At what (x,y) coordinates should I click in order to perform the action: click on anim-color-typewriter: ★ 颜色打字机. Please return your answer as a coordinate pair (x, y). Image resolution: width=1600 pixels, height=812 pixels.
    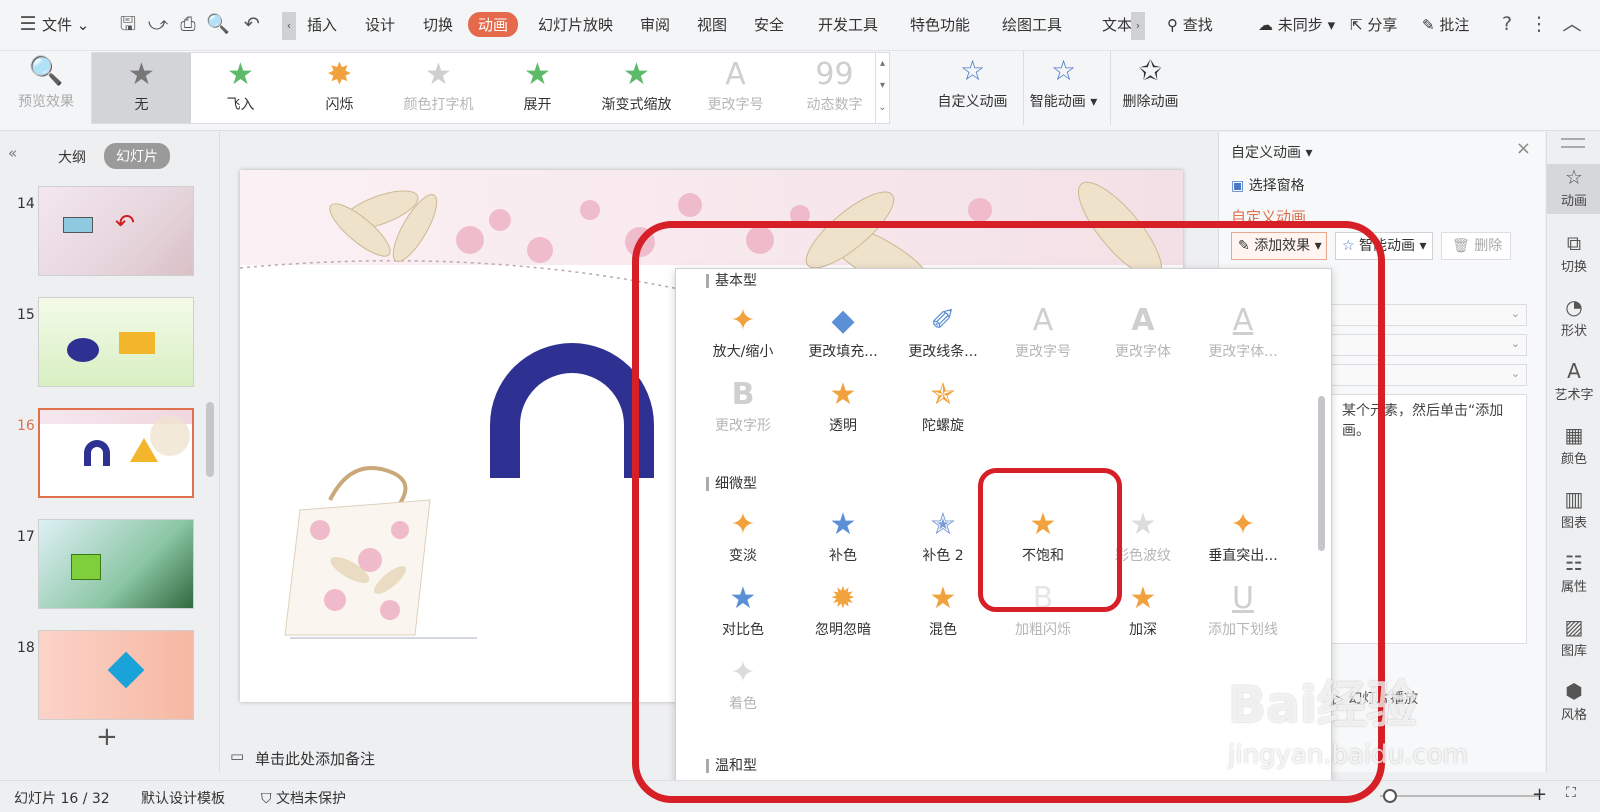
    Looking at the image, I should click on (438, 88).